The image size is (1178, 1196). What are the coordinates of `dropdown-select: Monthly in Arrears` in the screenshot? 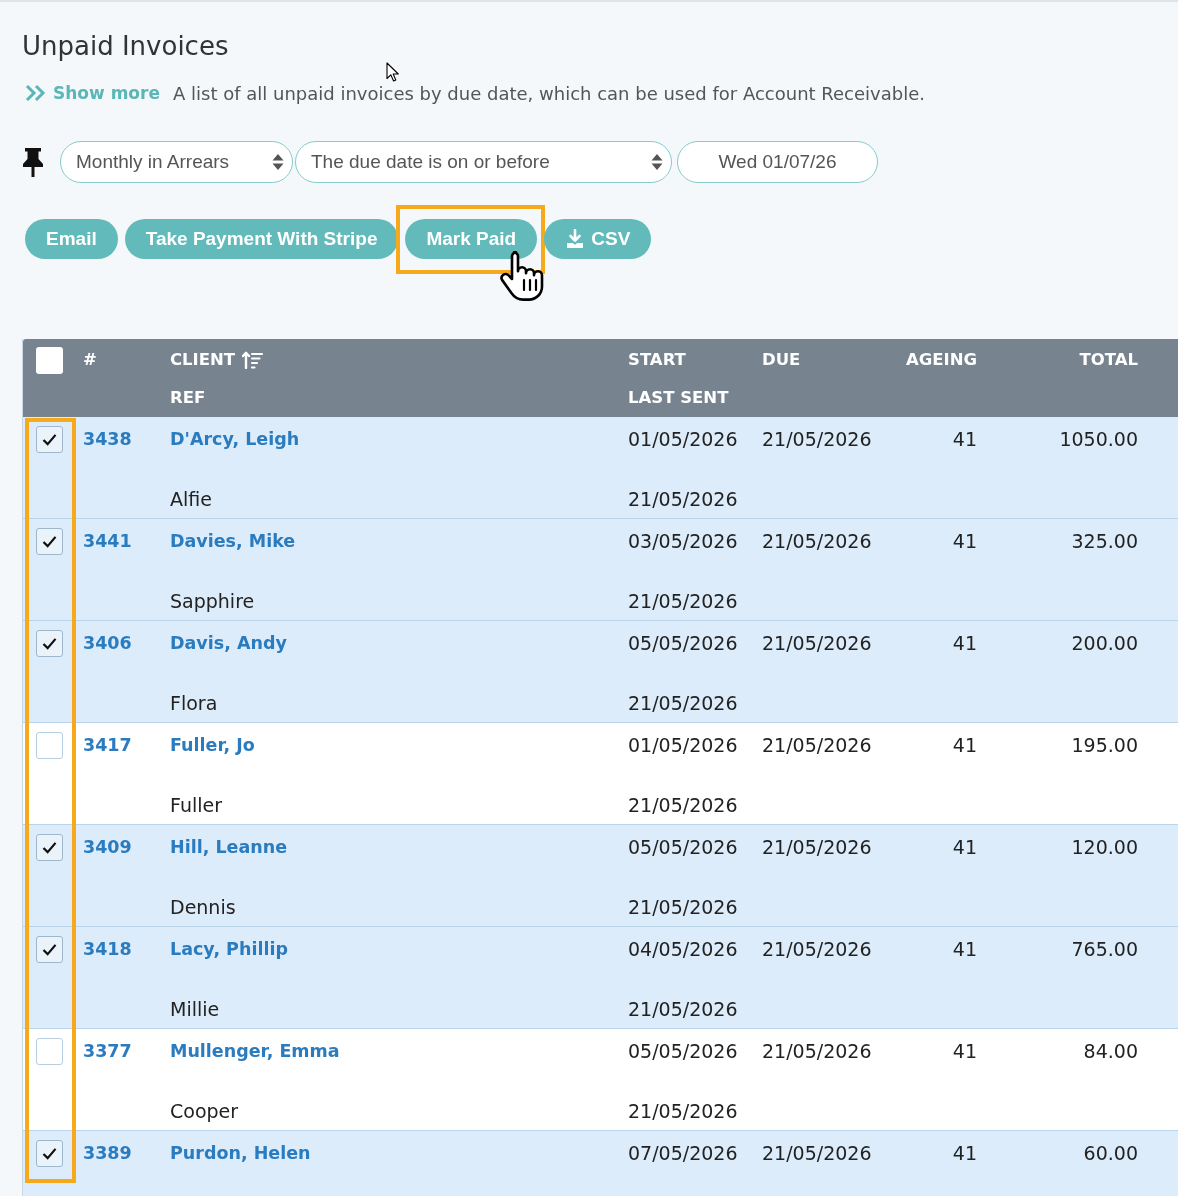 It's located at (176, 162).